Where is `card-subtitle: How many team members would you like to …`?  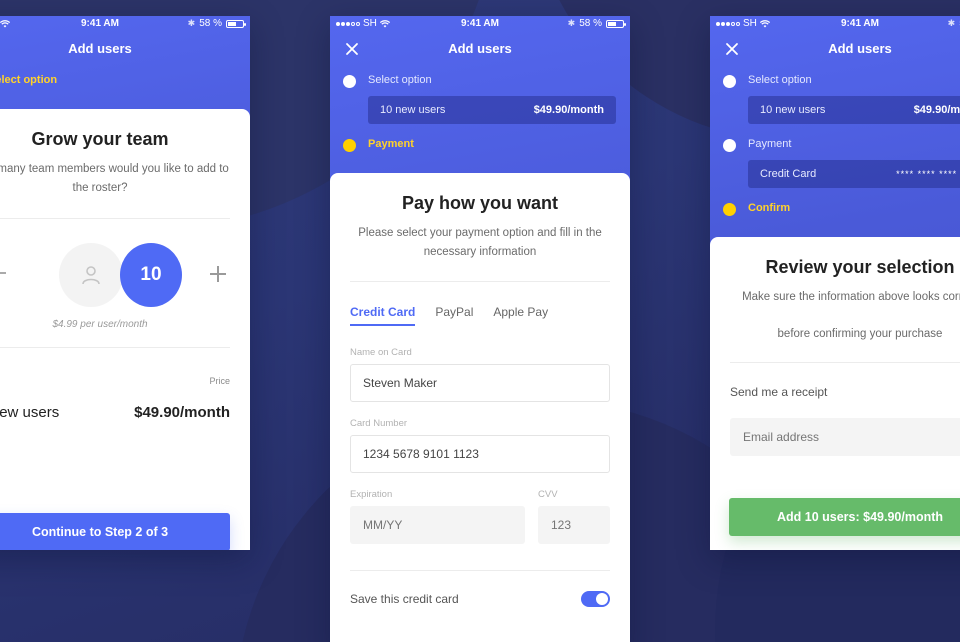 card-subtitle: How many team members would you like to … is located at coordinates (114, 178).